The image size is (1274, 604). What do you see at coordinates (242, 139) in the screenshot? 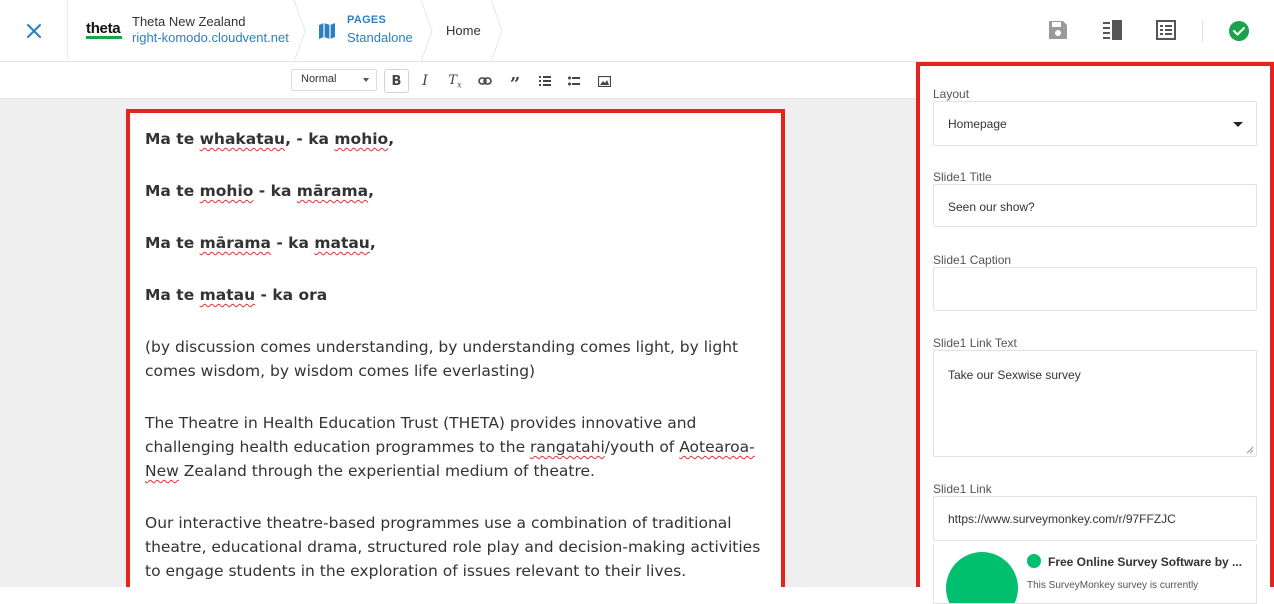
I see `spellcheck-word: whakatau` at bounding box center [242, 139].